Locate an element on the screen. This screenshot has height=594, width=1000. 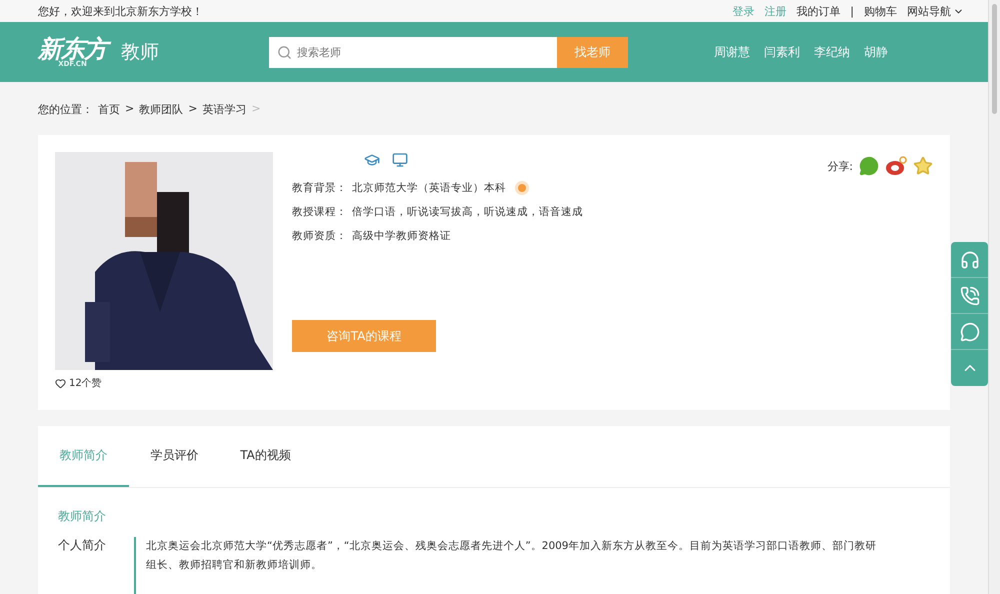
star-icon is located at coordinates (923, 166).